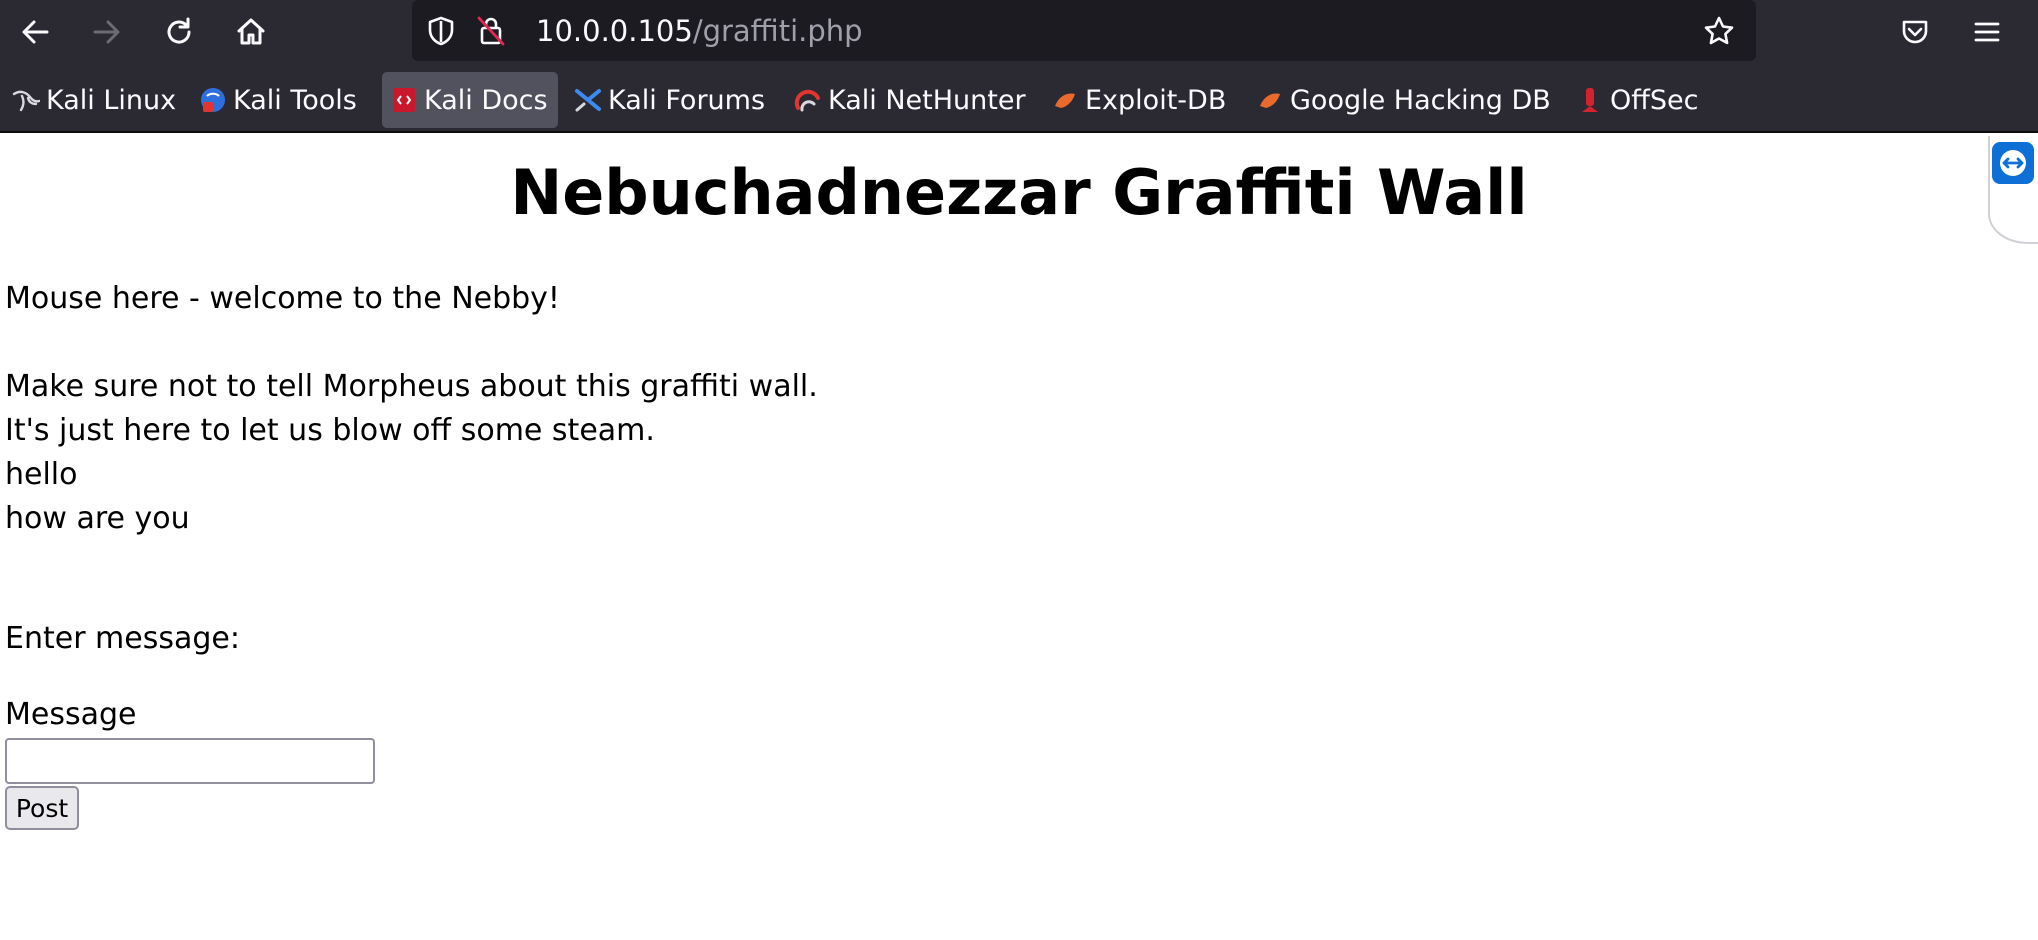  I want to click on pocket-button, so click(1915, 32).